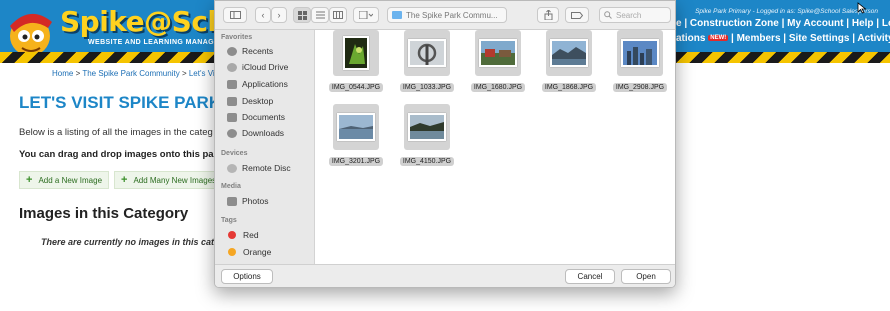 The image size is (890, 311). Describe the element at coordinates (258, 101) in the screenshot. I see `sidebar-item-label: Desktop` at that location.